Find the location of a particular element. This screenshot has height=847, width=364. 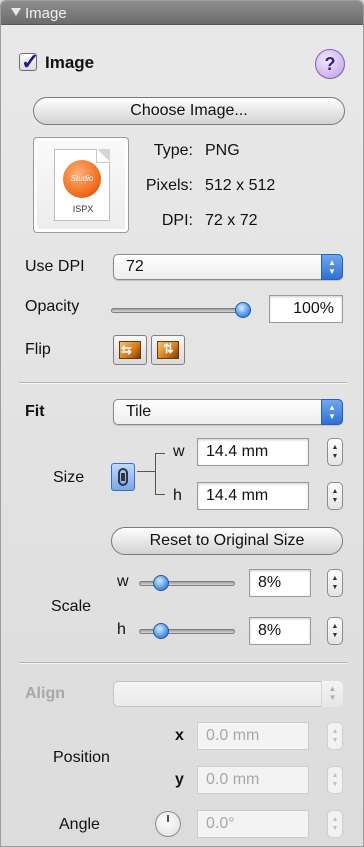

flip-vertical-button: ⇅ is located at coordinates (168, 350).